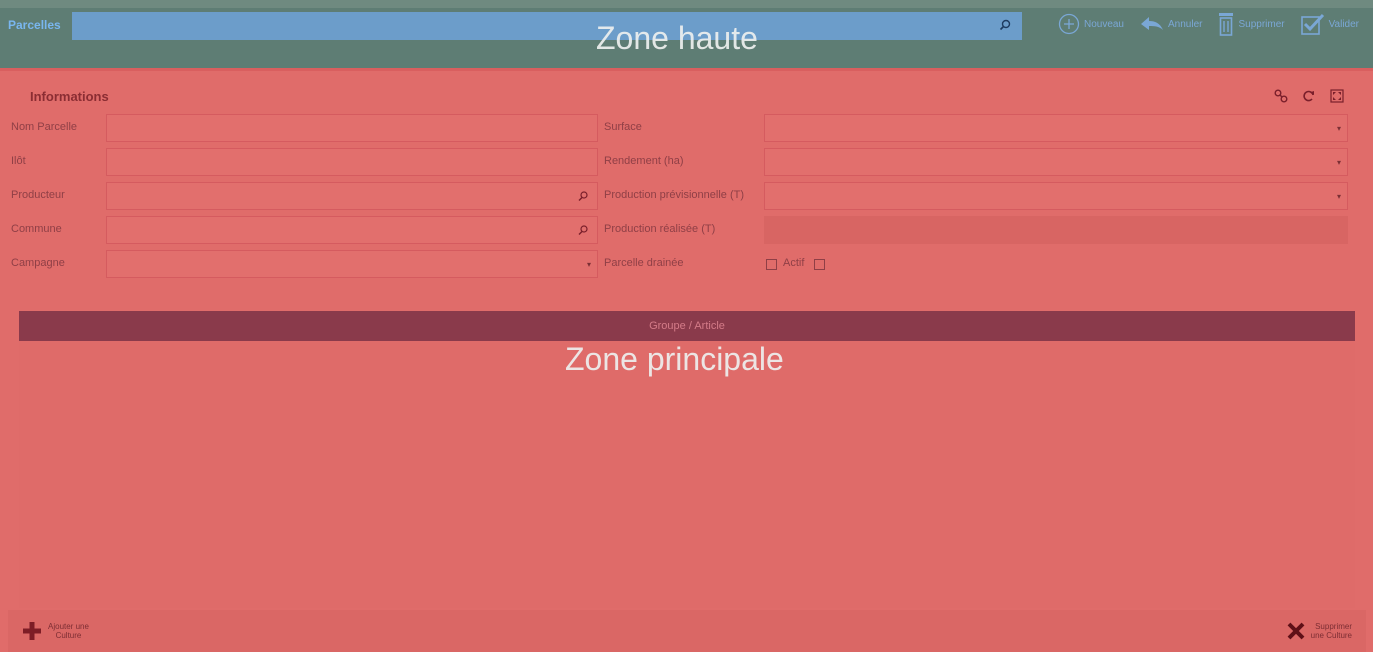 The height and width of the screenshot is (652, 1373). What do you see at coordinates (68, 626) in the screenshot?
I see `add-culture-label-line1: Ajouter une` at bounding box center [68, 626].